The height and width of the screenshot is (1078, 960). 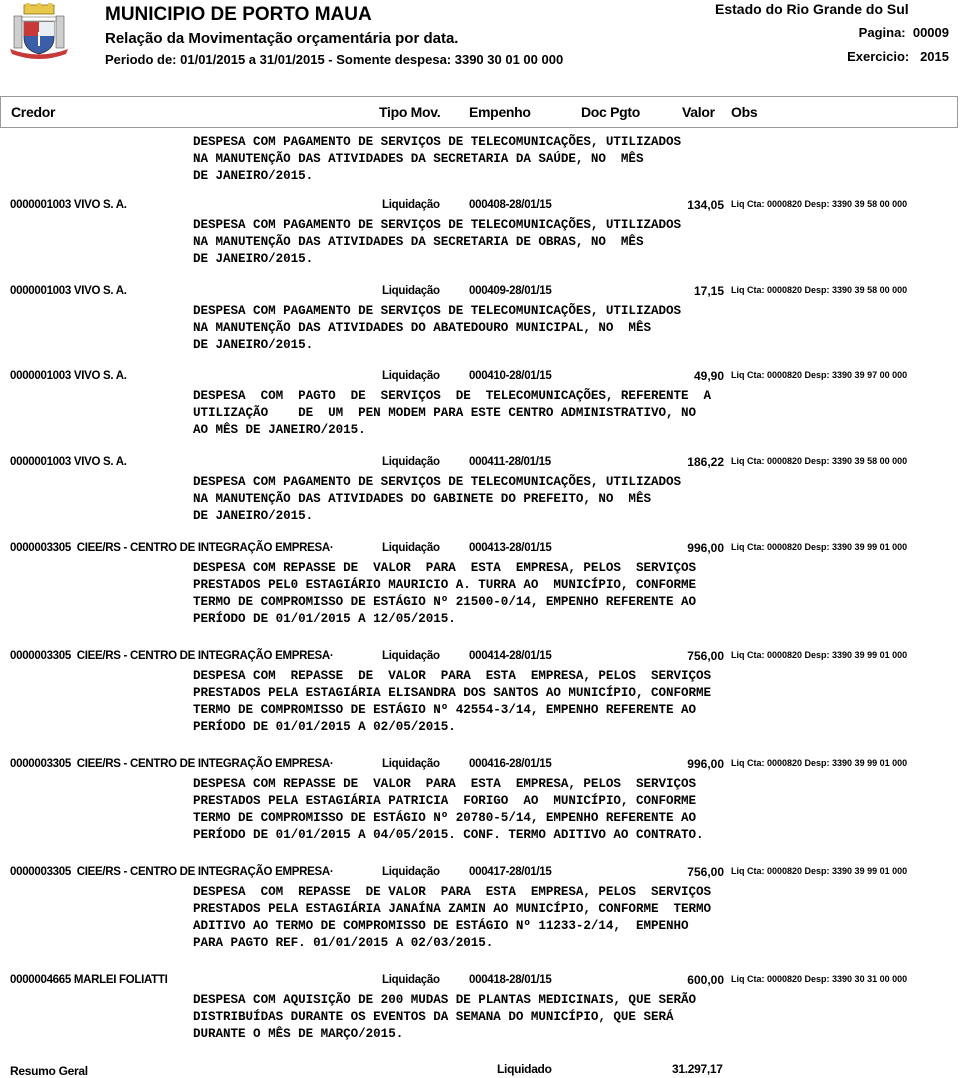 I want to click on municipality-title: MUNICIPIO DE PORTO MAUA, so click(x=238, y=14).